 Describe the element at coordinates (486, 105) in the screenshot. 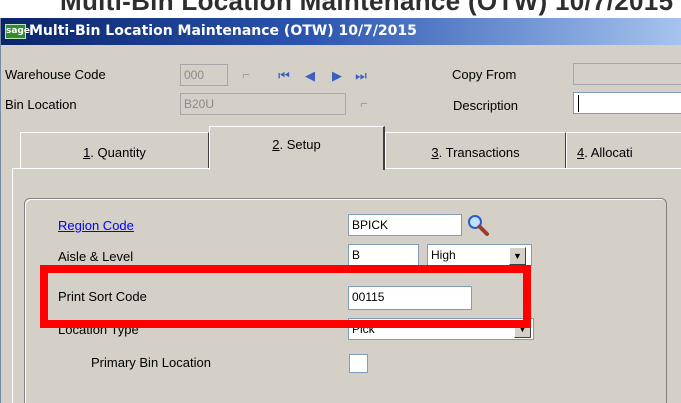

I see `description-label: Description` at that location.